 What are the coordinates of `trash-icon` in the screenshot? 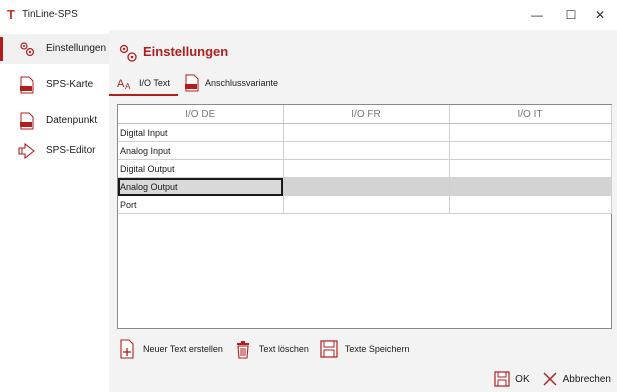 It's located at (242, 350).